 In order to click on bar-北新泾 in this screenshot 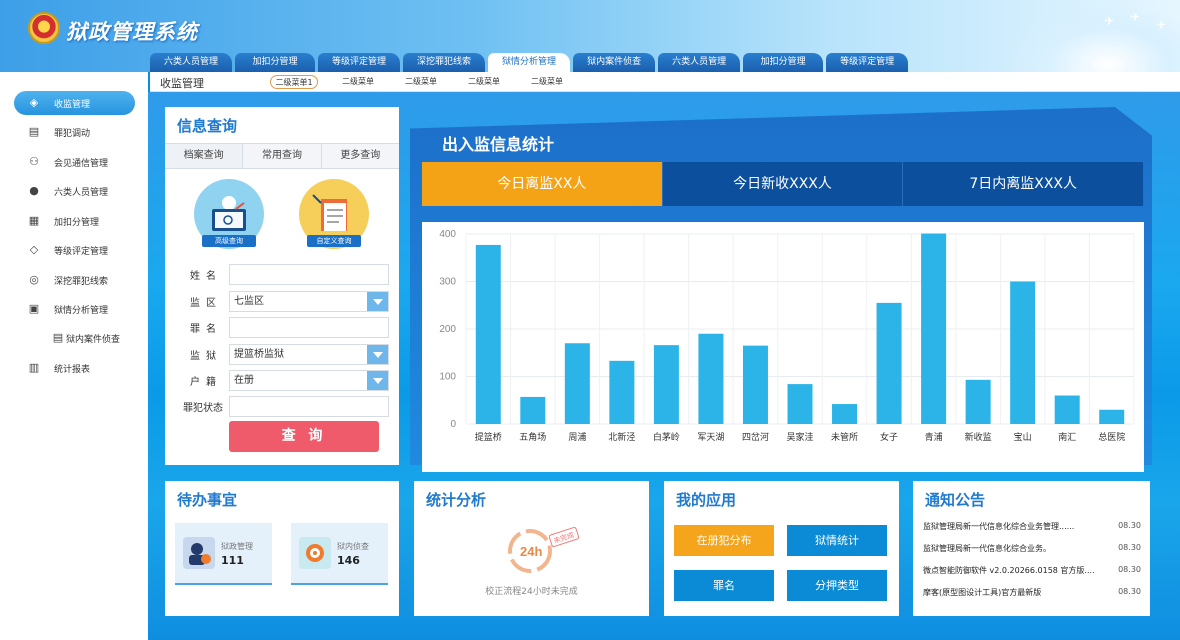, I will do `click(622, 392)`.